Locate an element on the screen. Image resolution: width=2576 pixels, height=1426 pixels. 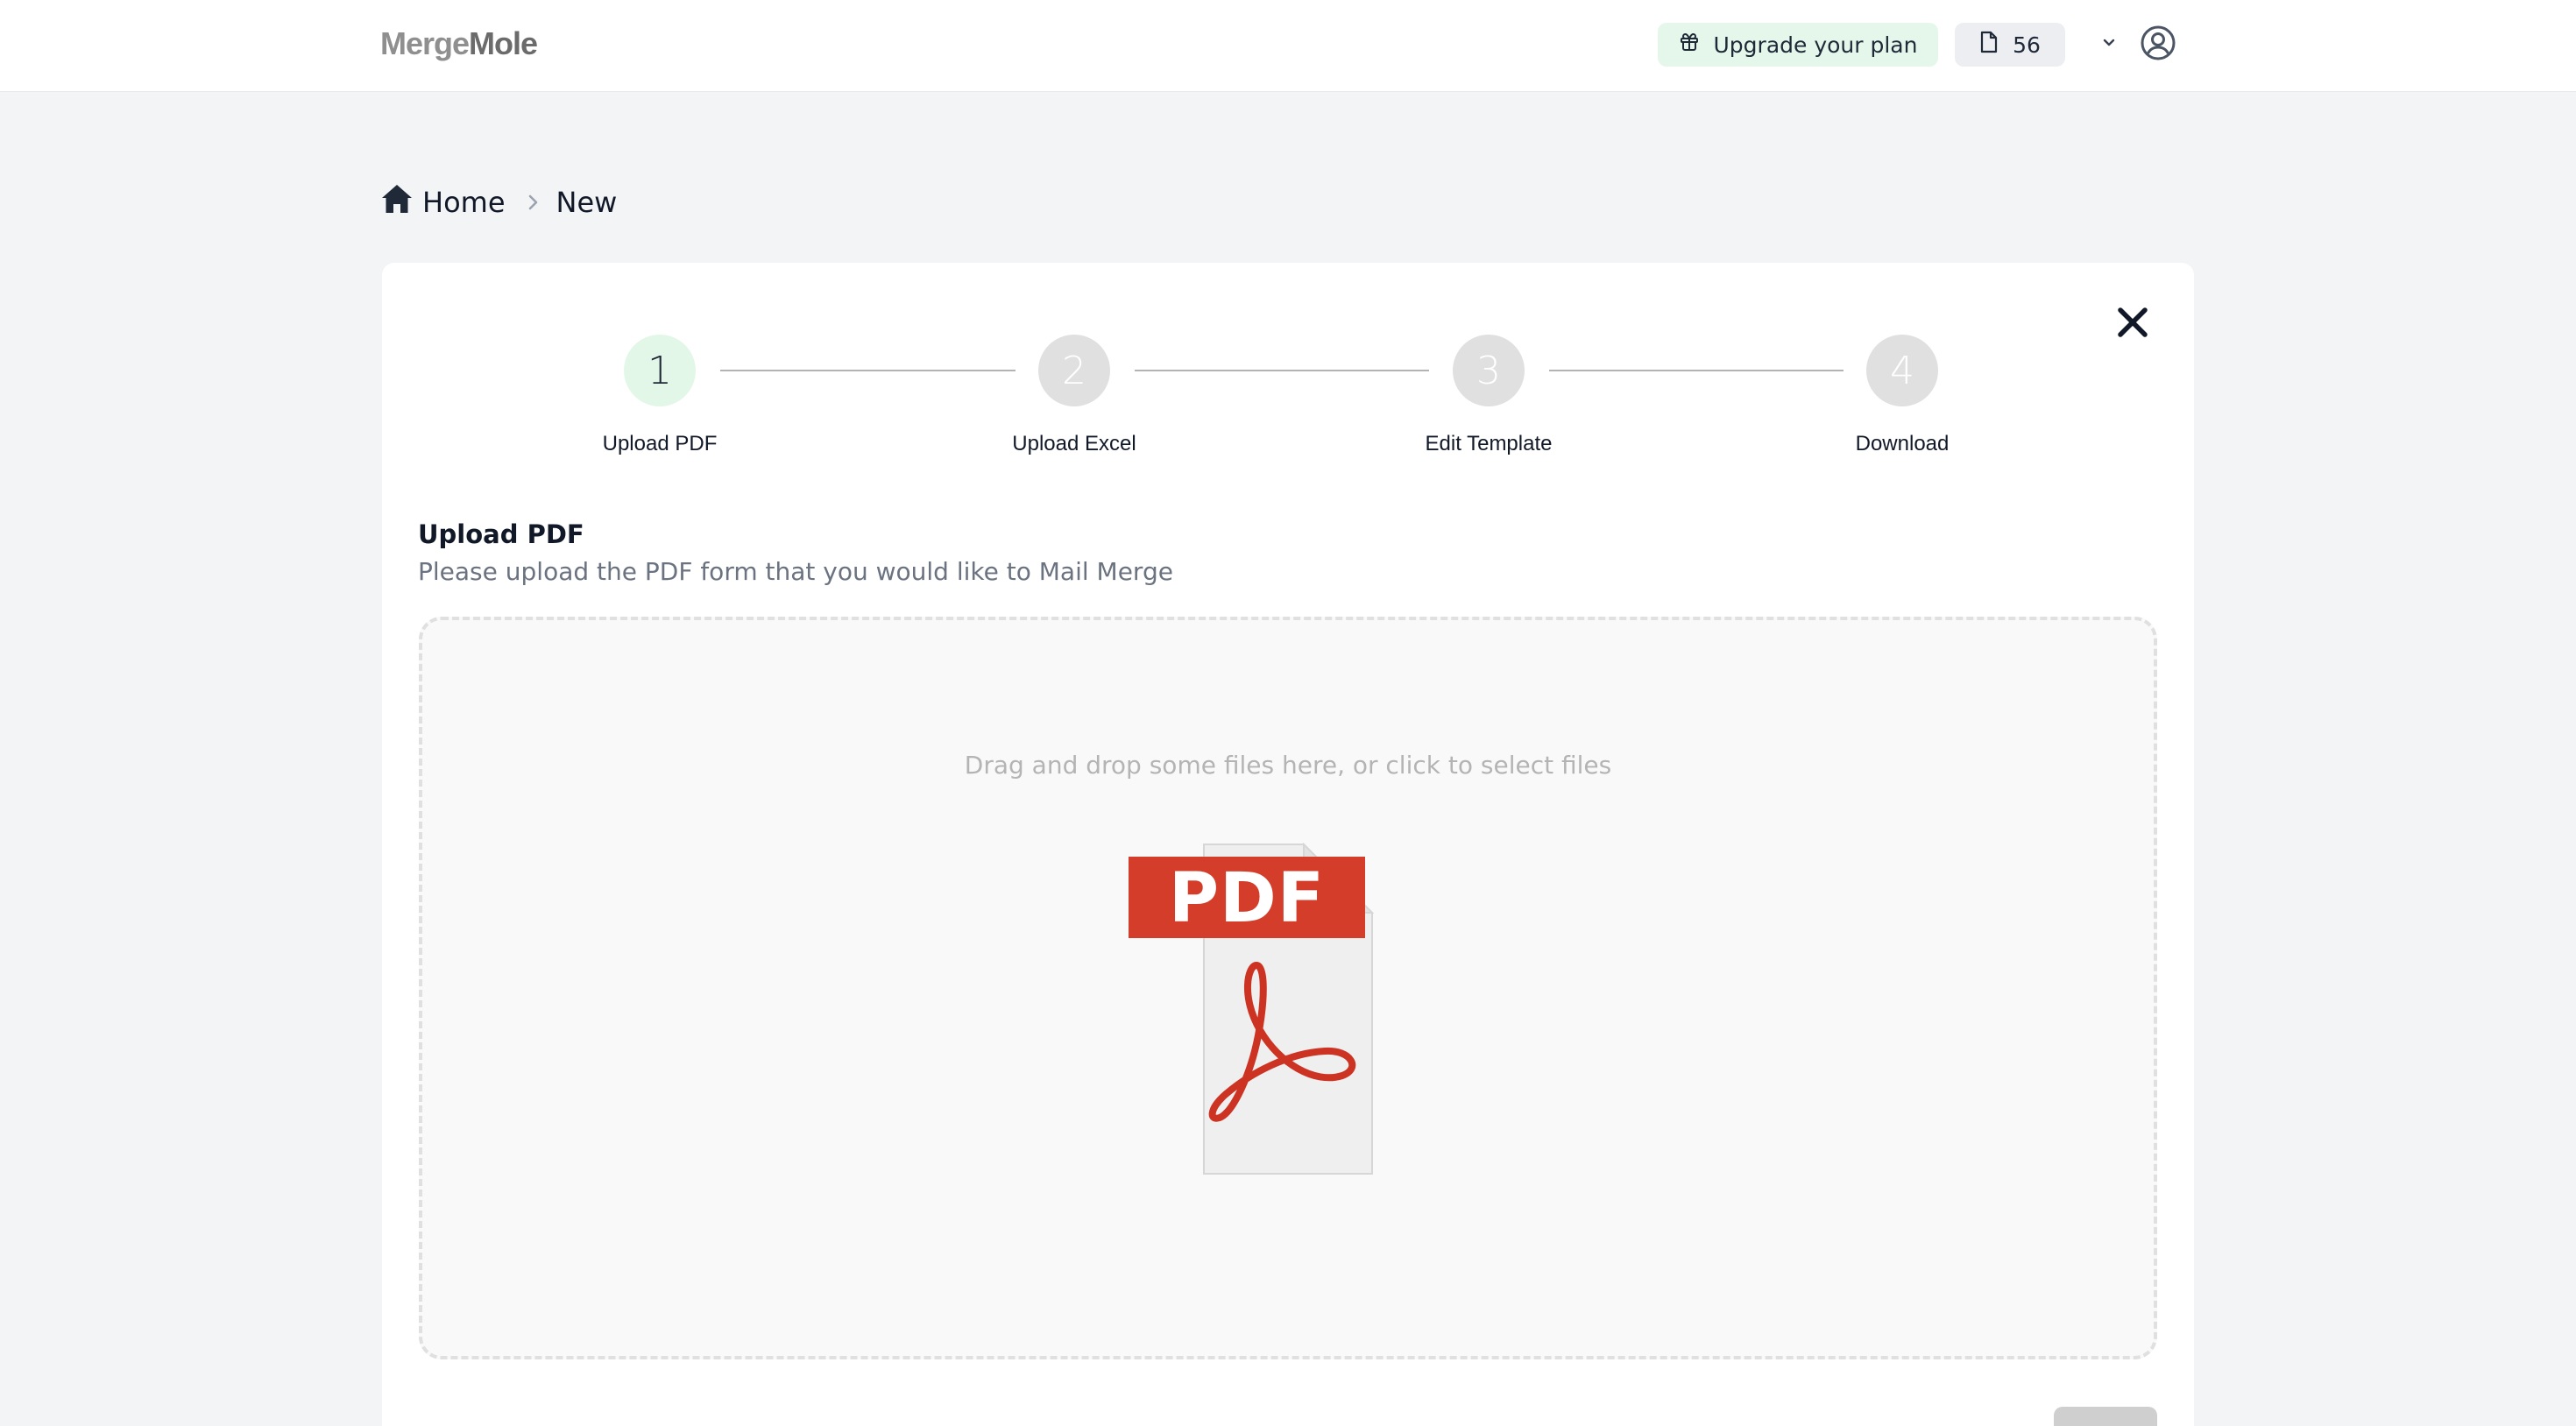
upgrade-plan-label: Upgrade your plan is located at coordinates (1815, 45).